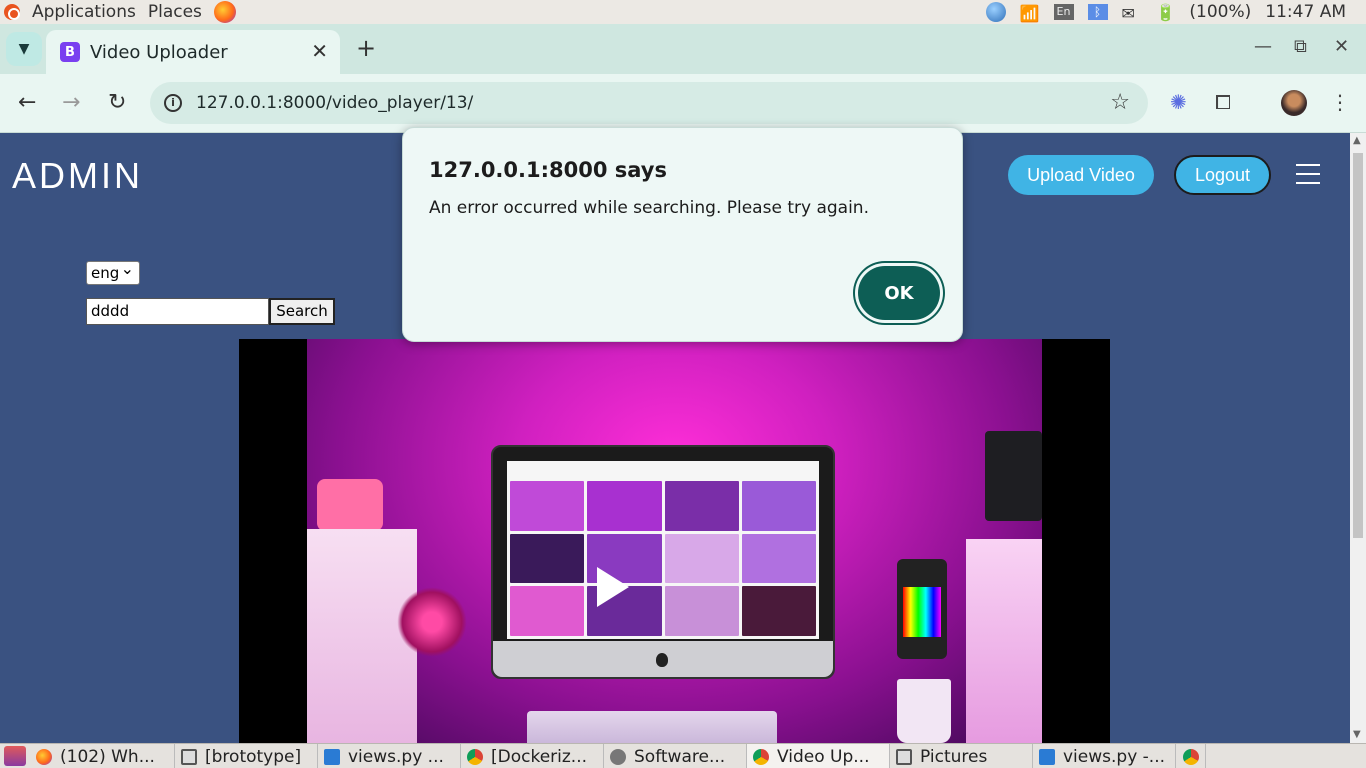 The image size is (1366, 768). What do you see at coordinates (899, 293) in the screenshot?
I see `ok-button: OK` at bounding box center [899, 293].